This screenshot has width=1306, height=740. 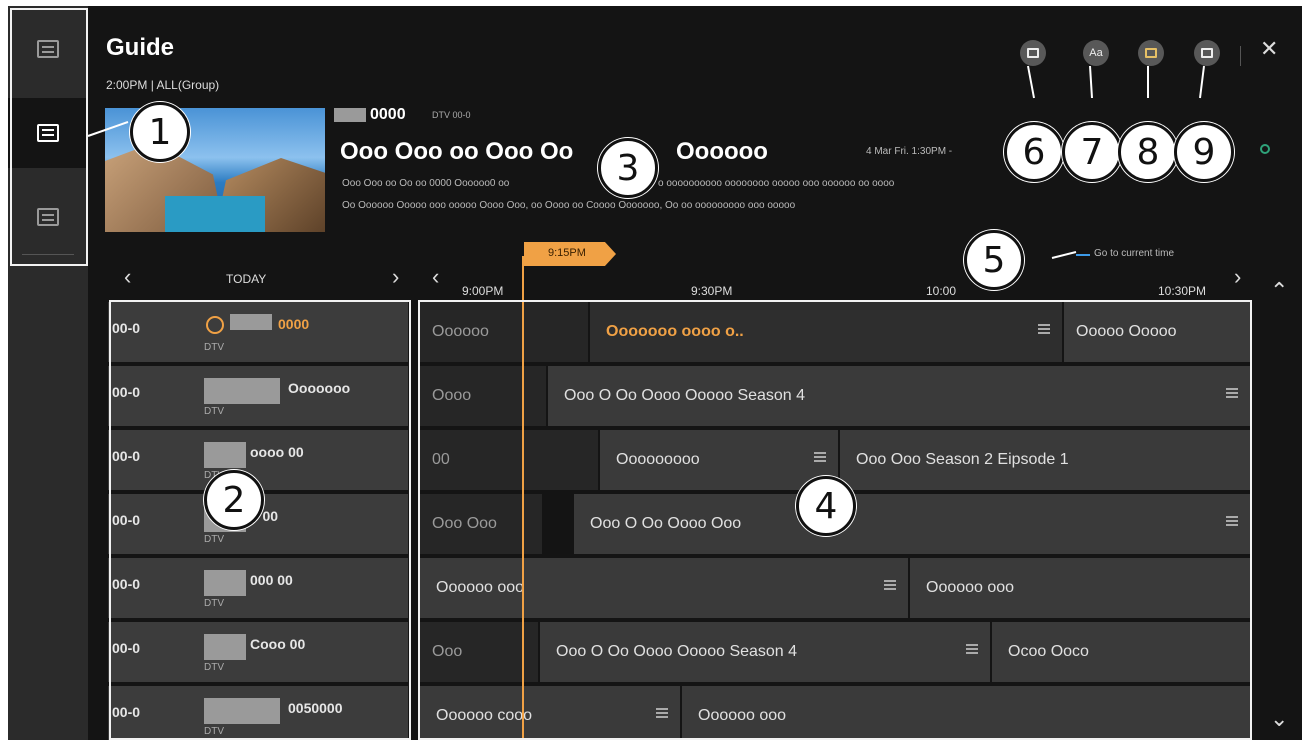 What do you see at coordinates (826, 506) in the screenshot?
I see `callout-4: 4` at bounding box center [826, 506].